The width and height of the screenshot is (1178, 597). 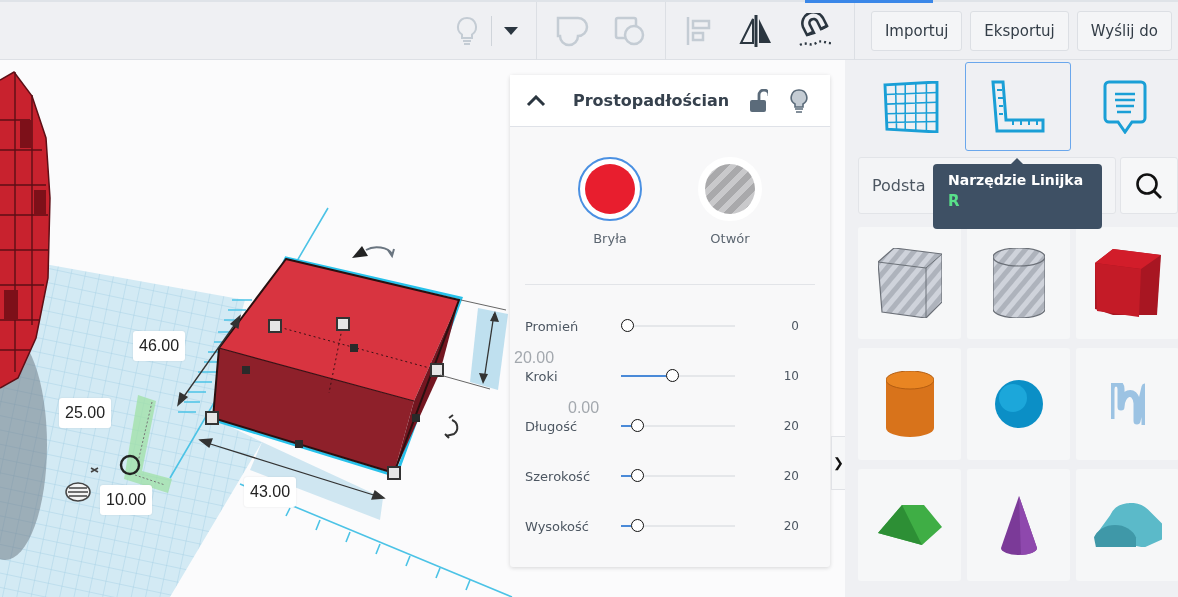 I want to click on shape-title: Prostopadłościan, so click(x=652, y=100).